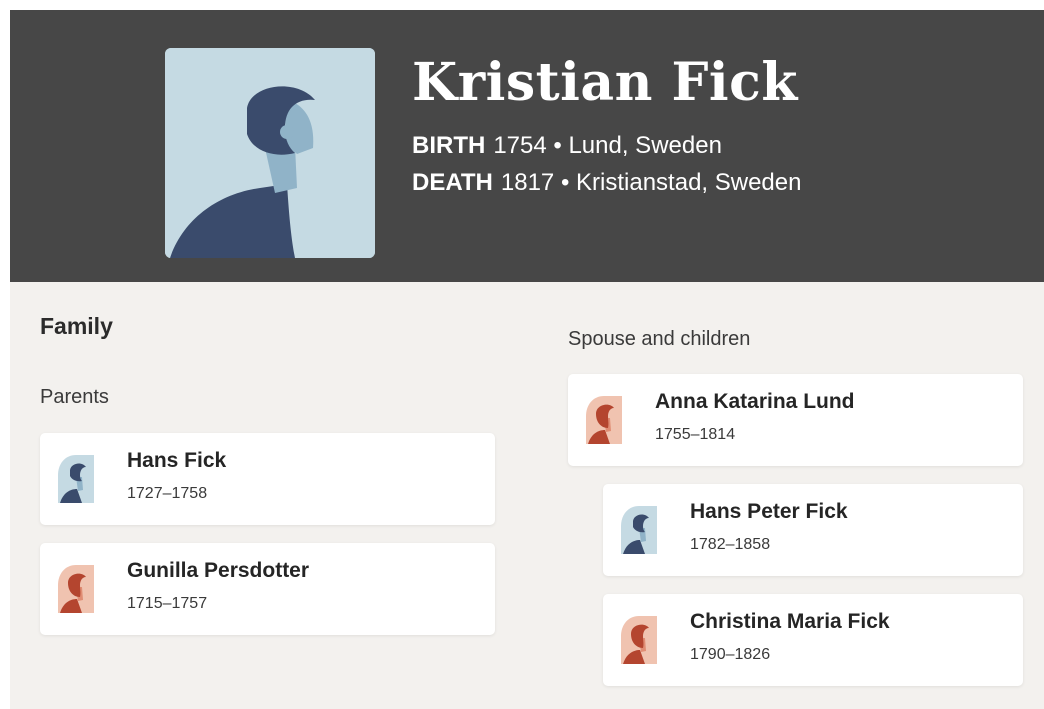 This screenshot has width=1044, height=709. What do you see at coordinates (659, 339) in the screenshot?
I see `spouse-children-heading: Spouse and children` at bounding box center [659, 339].